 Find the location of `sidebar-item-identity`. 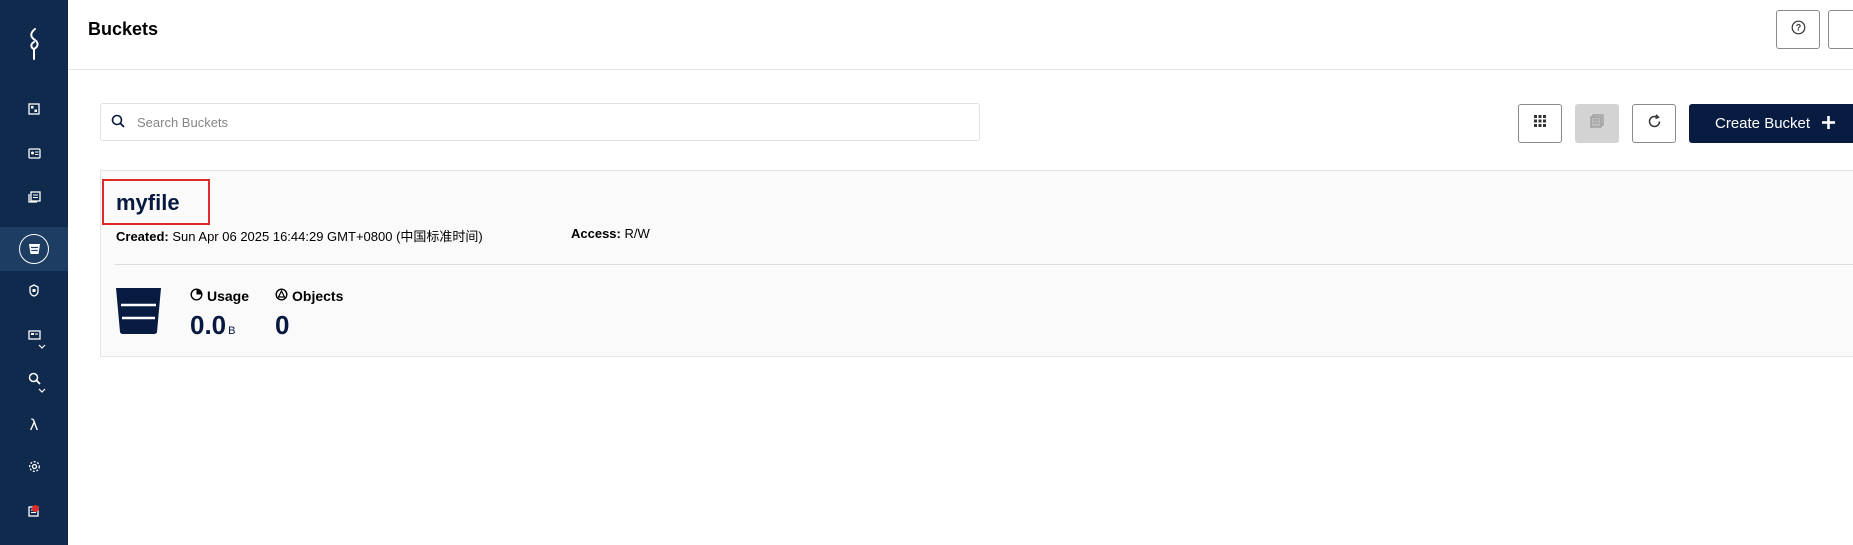

sidebar-item-identity is located at coordinates (34, 155).